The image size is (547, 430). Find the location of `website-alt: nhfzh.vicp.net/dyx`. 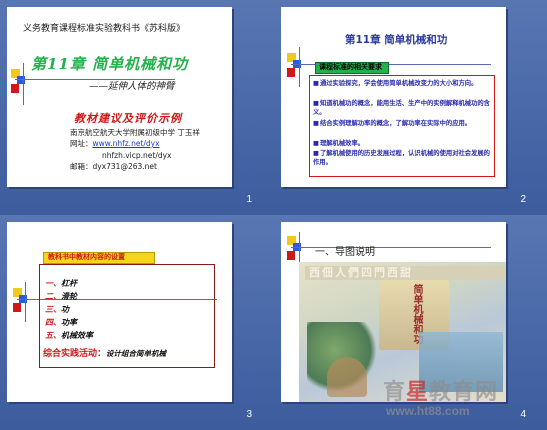

website-alt: nhfzh.vicp.net/dyx is located at coordinates (137, 155).